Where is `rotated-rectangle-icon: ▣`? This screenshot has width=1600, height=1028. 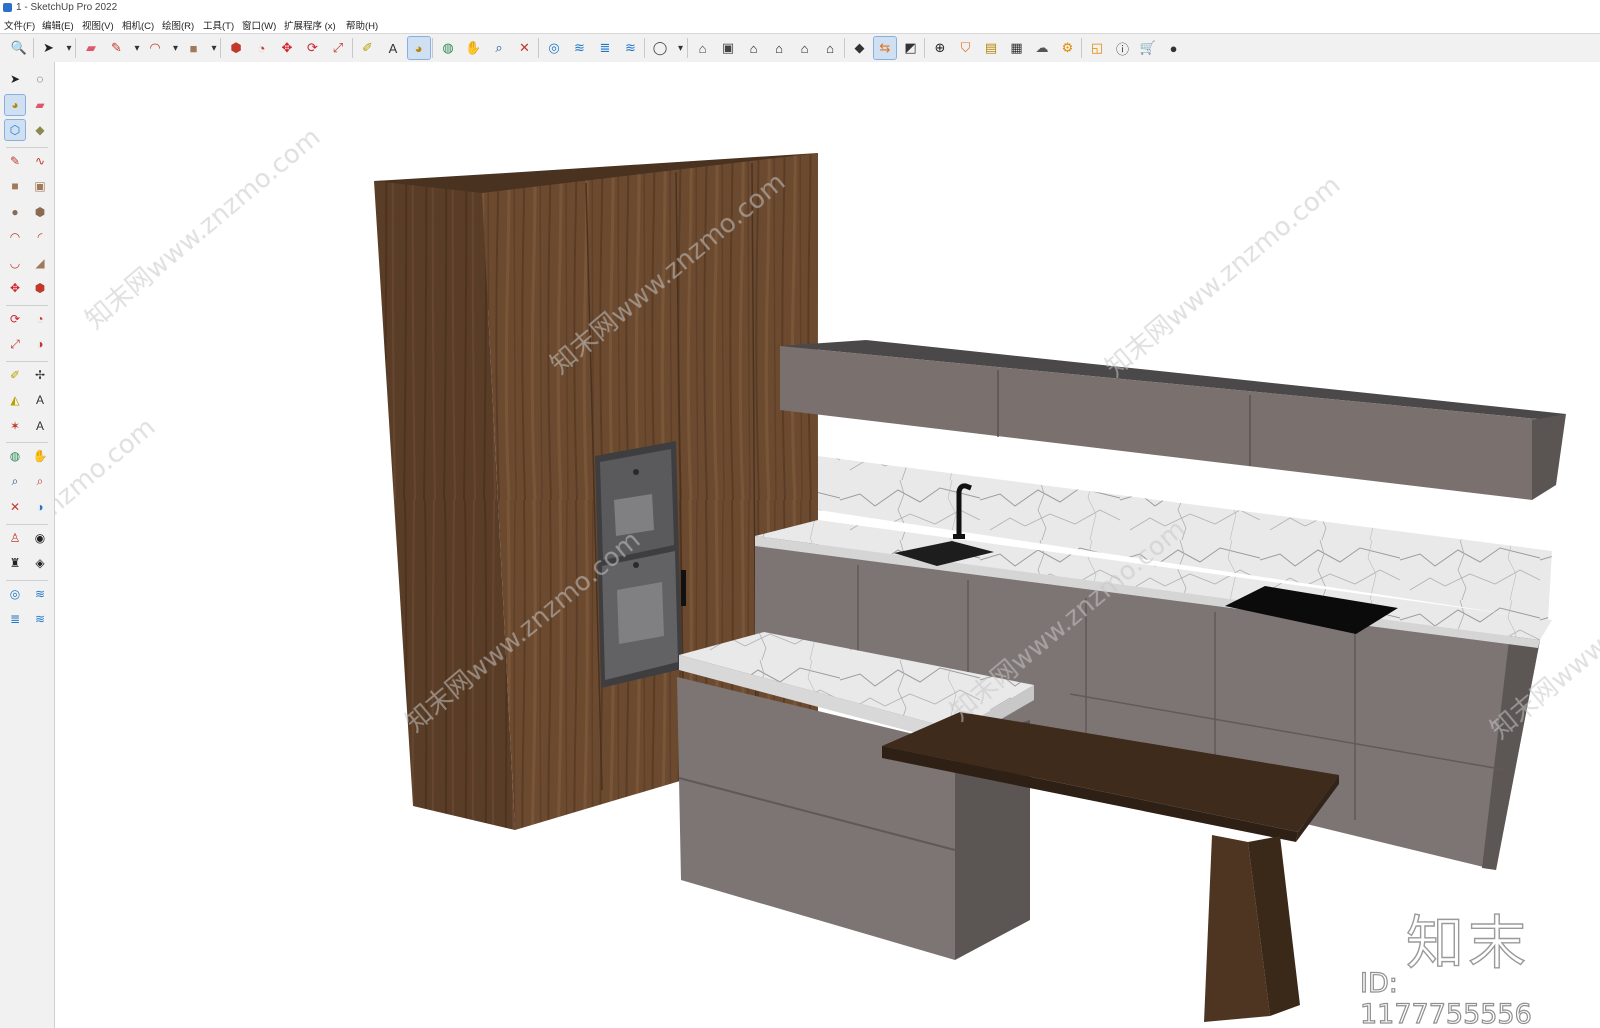
rotated-rectangle-icon: ▣ is located at coordinates (40, 186).